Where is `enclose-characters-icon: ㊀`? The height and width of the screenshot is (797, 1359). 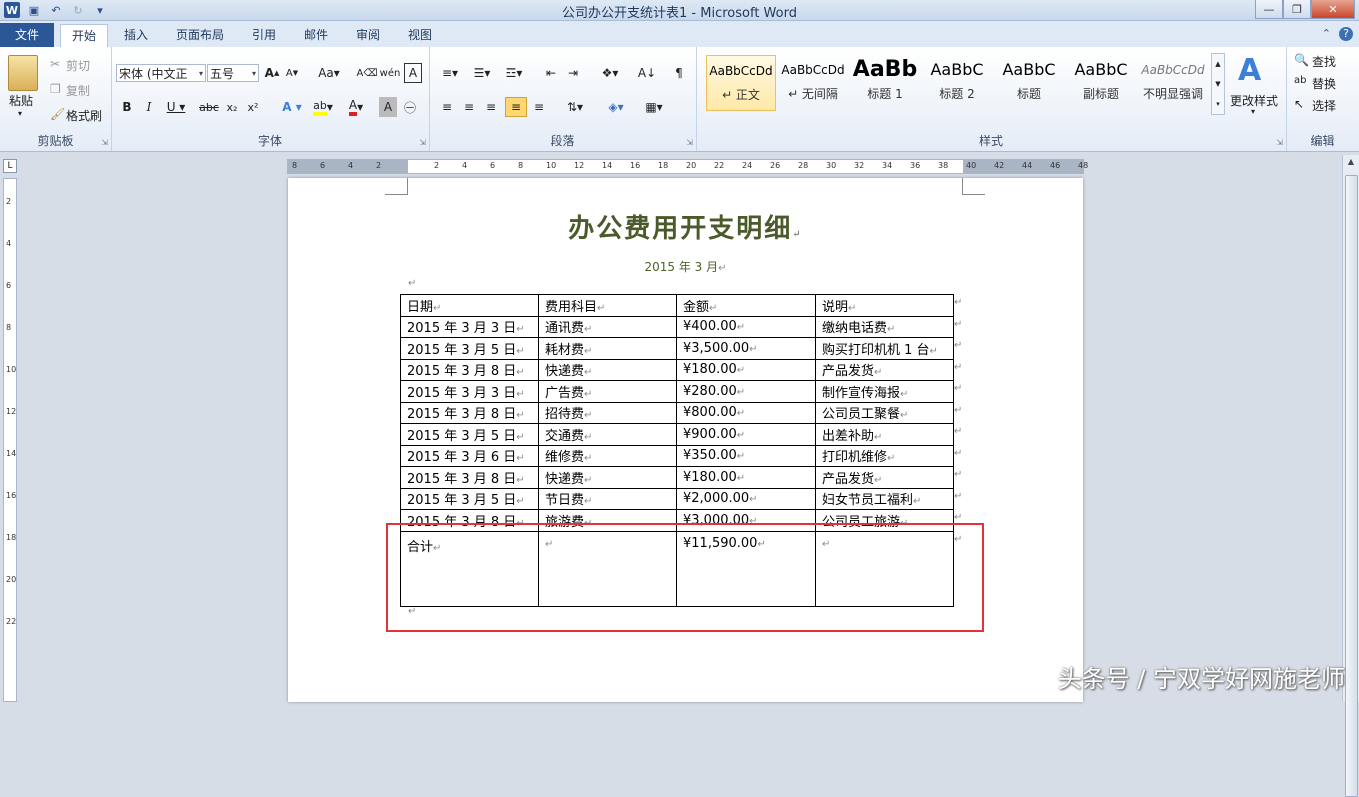 enclose-characters-icon: ㊀ is located at coordinates (410, 107).